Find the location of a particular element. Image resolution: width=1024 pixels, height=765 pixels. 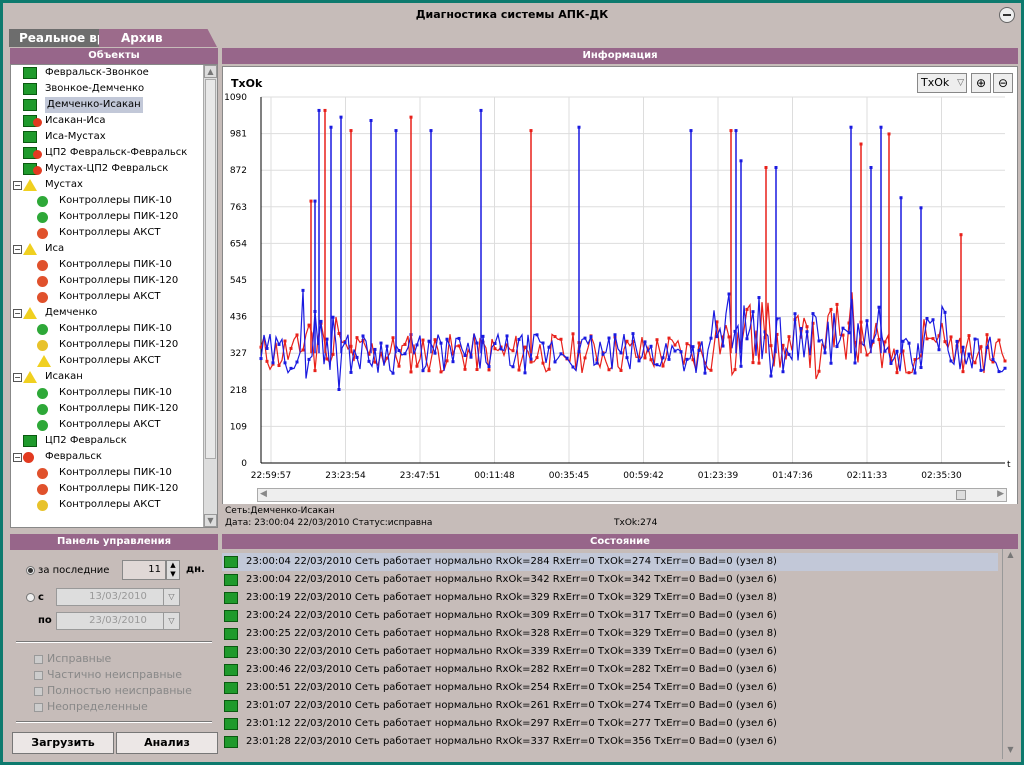

x-tick-label: 22:59:57 is located at coordinates (271, 476).